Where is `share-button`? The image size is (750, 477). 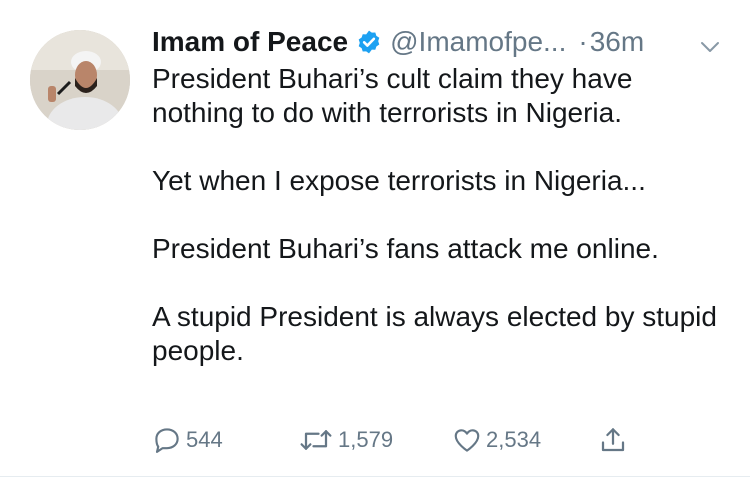 share-button is located at coordinates (613, 440).